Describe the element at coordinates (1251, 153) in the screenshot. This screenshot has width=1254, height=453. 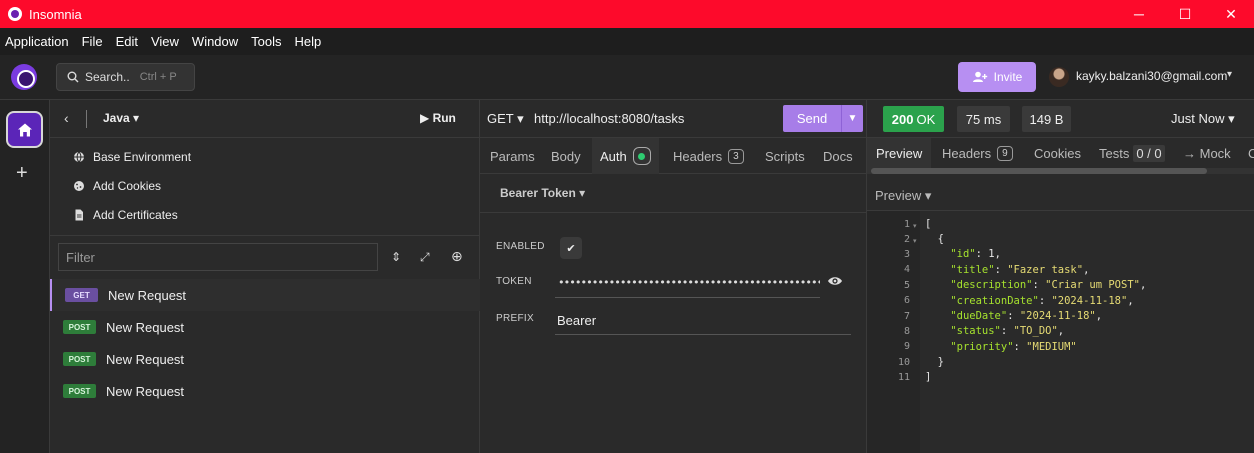
I see `tab-overflow: C` at that location.